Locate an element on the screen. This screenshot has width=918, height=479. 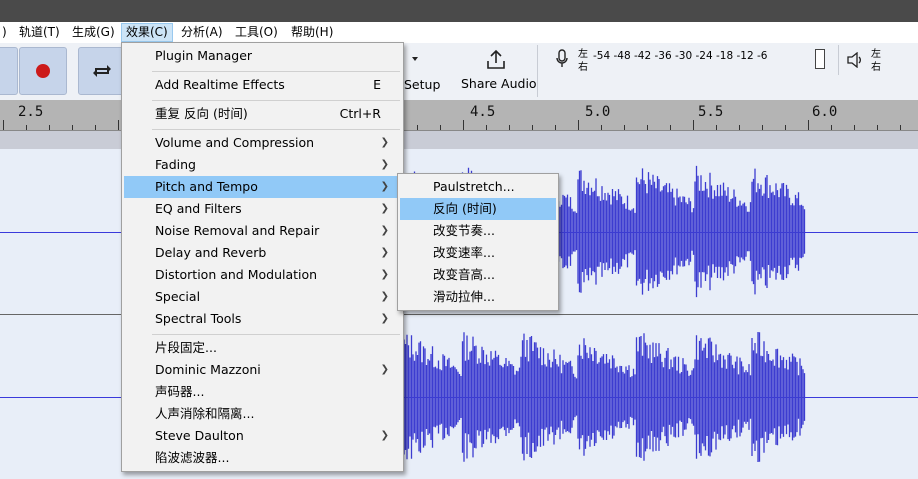
menu-item-volume-compression: Volume and Compression ❯ is located at coordinates (262, 143).